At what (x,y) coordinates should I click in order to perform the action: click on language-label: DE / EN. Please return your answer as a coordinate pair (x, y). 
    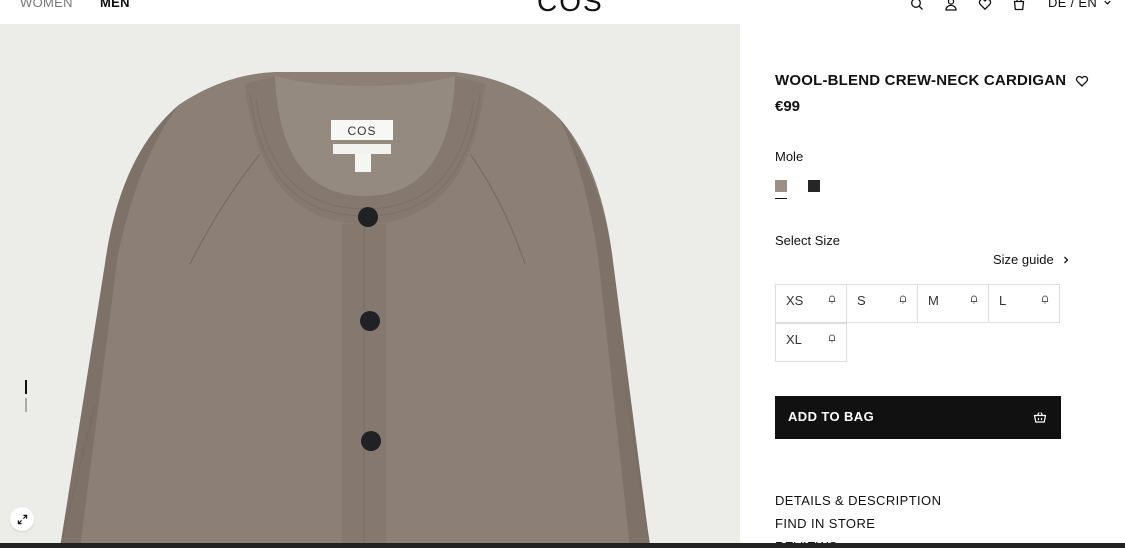
    Looking at the image, I should click on (1073, 5).